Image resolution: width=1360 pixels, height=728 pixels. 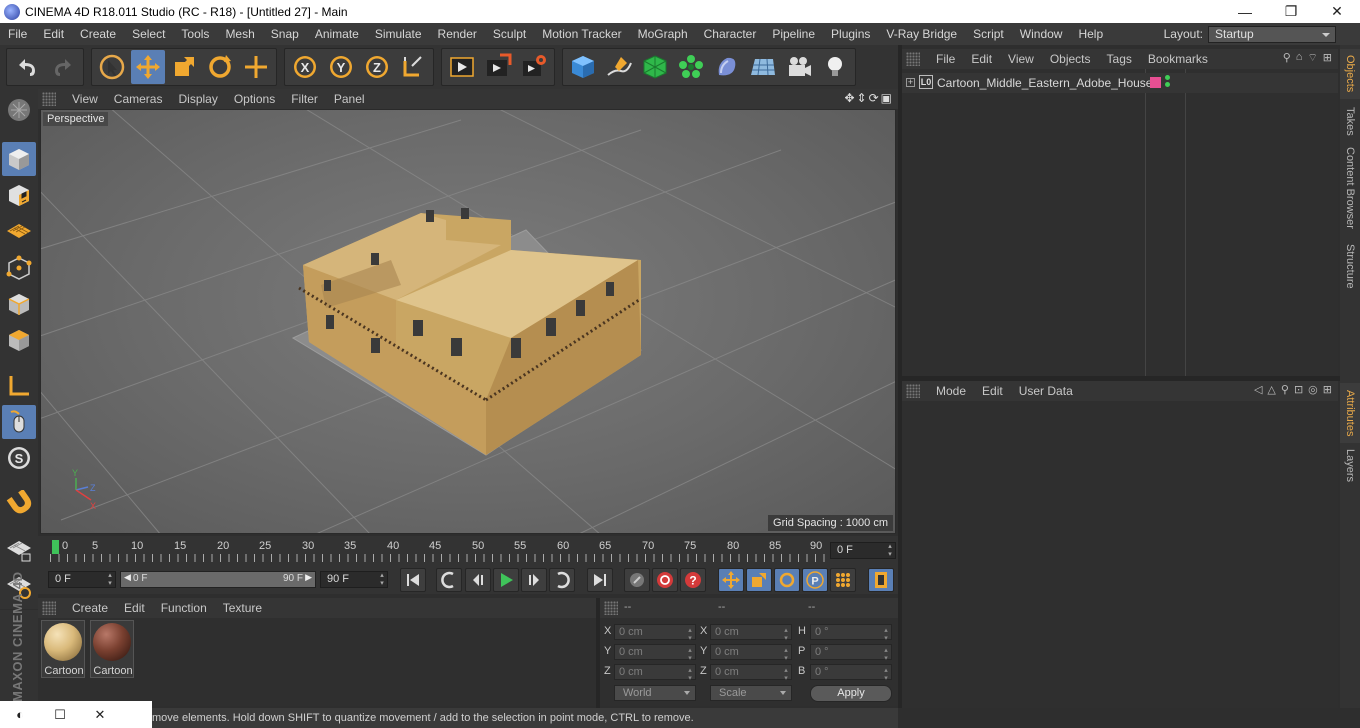 I want to click on render-settings-icon, so click(x=534, y=67).